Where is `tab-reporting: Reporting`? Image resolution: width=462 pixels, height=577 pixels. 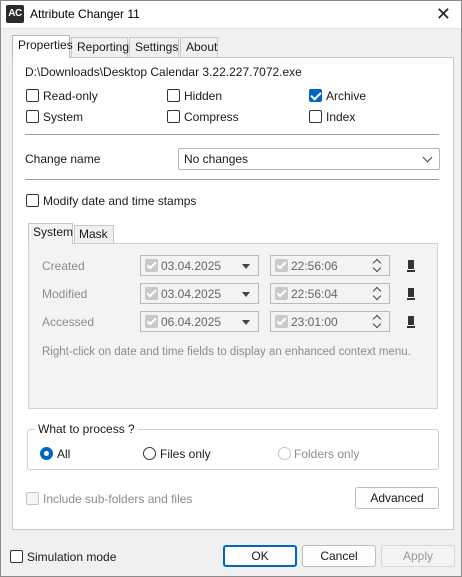
tab-reporting: Reporting is located at coordinates (100, 47).